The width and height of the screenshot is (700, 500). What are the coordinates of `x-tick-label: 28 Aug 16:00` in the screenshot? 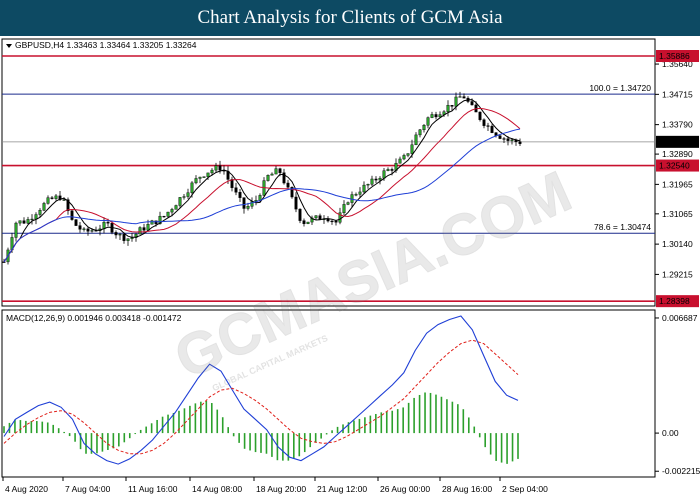 It's located at (467, 489).